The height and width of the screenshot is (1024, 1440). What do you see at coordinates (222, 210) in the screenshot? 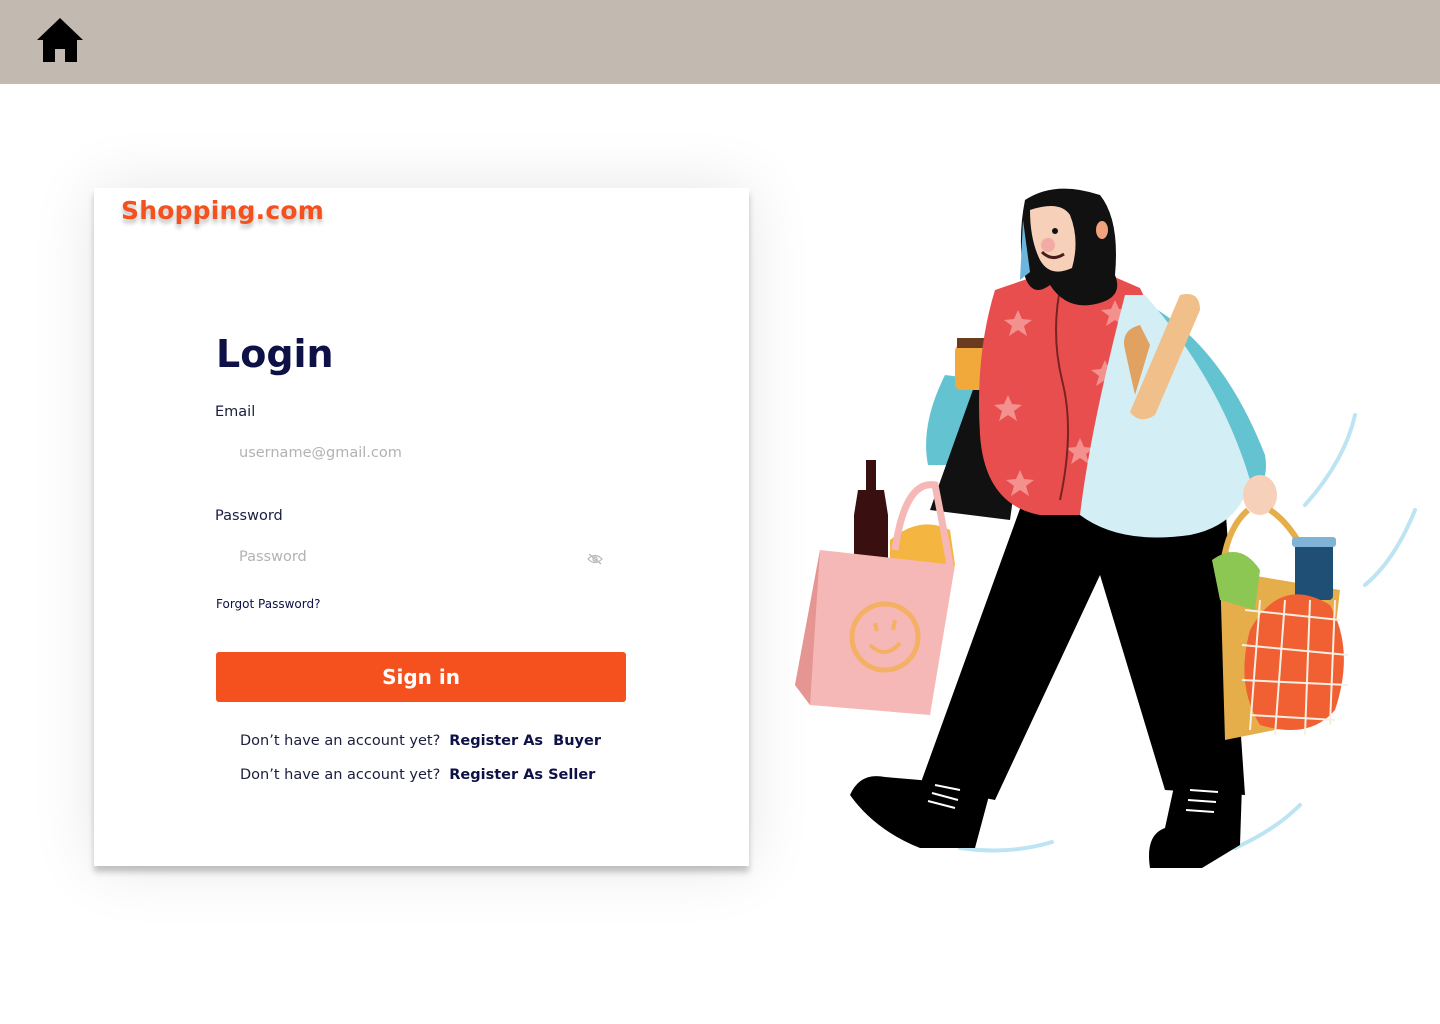
I see `brand-logo: Shopping.com` at bounding box center [222, 210].